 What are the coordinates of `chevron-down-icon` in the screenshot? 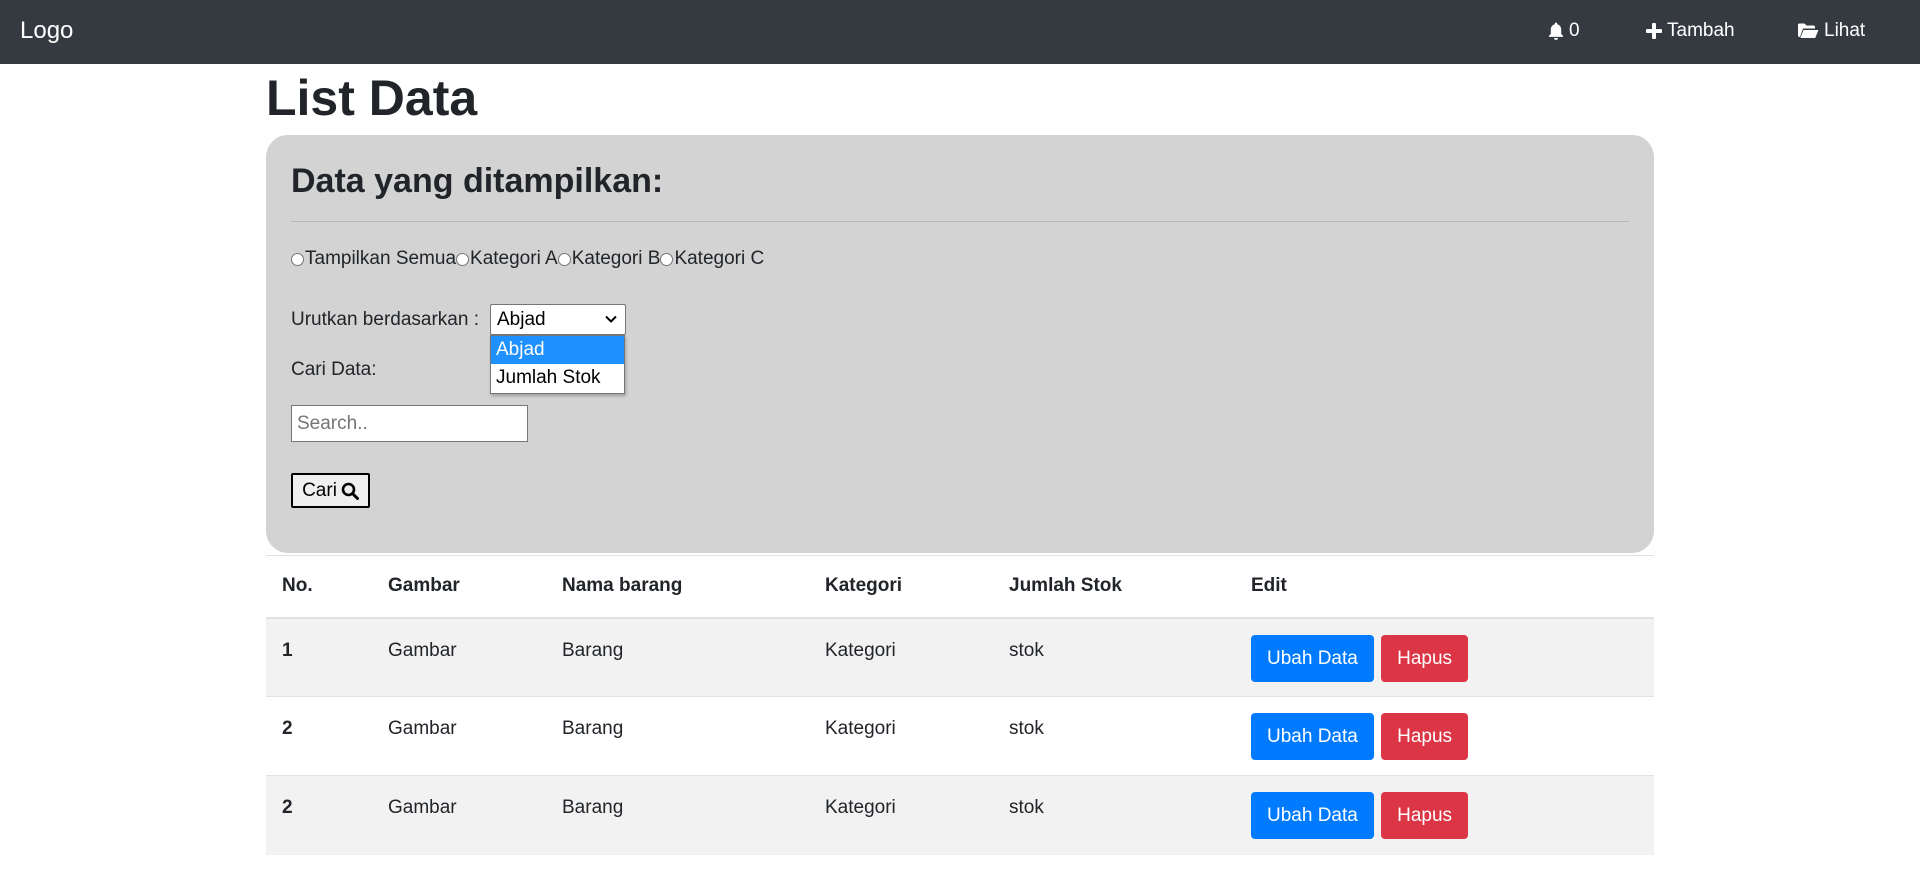 It's located at (611, 319).